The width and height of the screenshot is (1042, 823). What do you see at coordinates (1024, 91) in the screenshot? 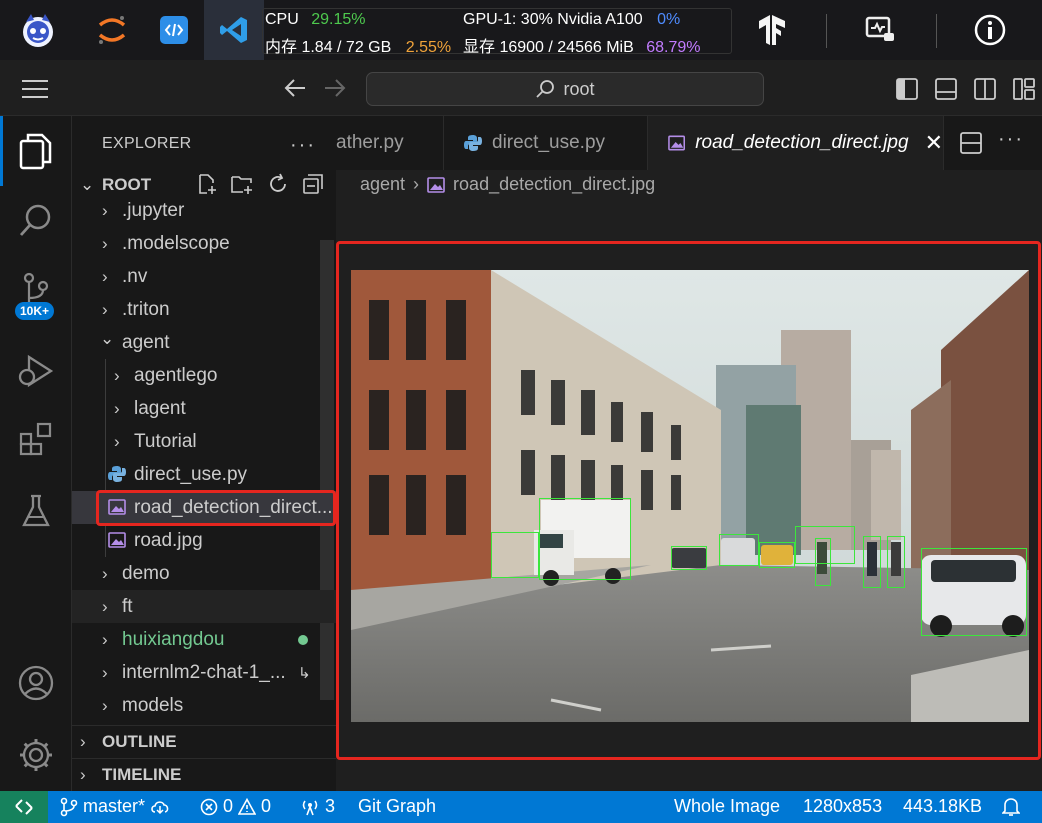
I see `customize-layout-icon` at bounding box center [1024, 91].